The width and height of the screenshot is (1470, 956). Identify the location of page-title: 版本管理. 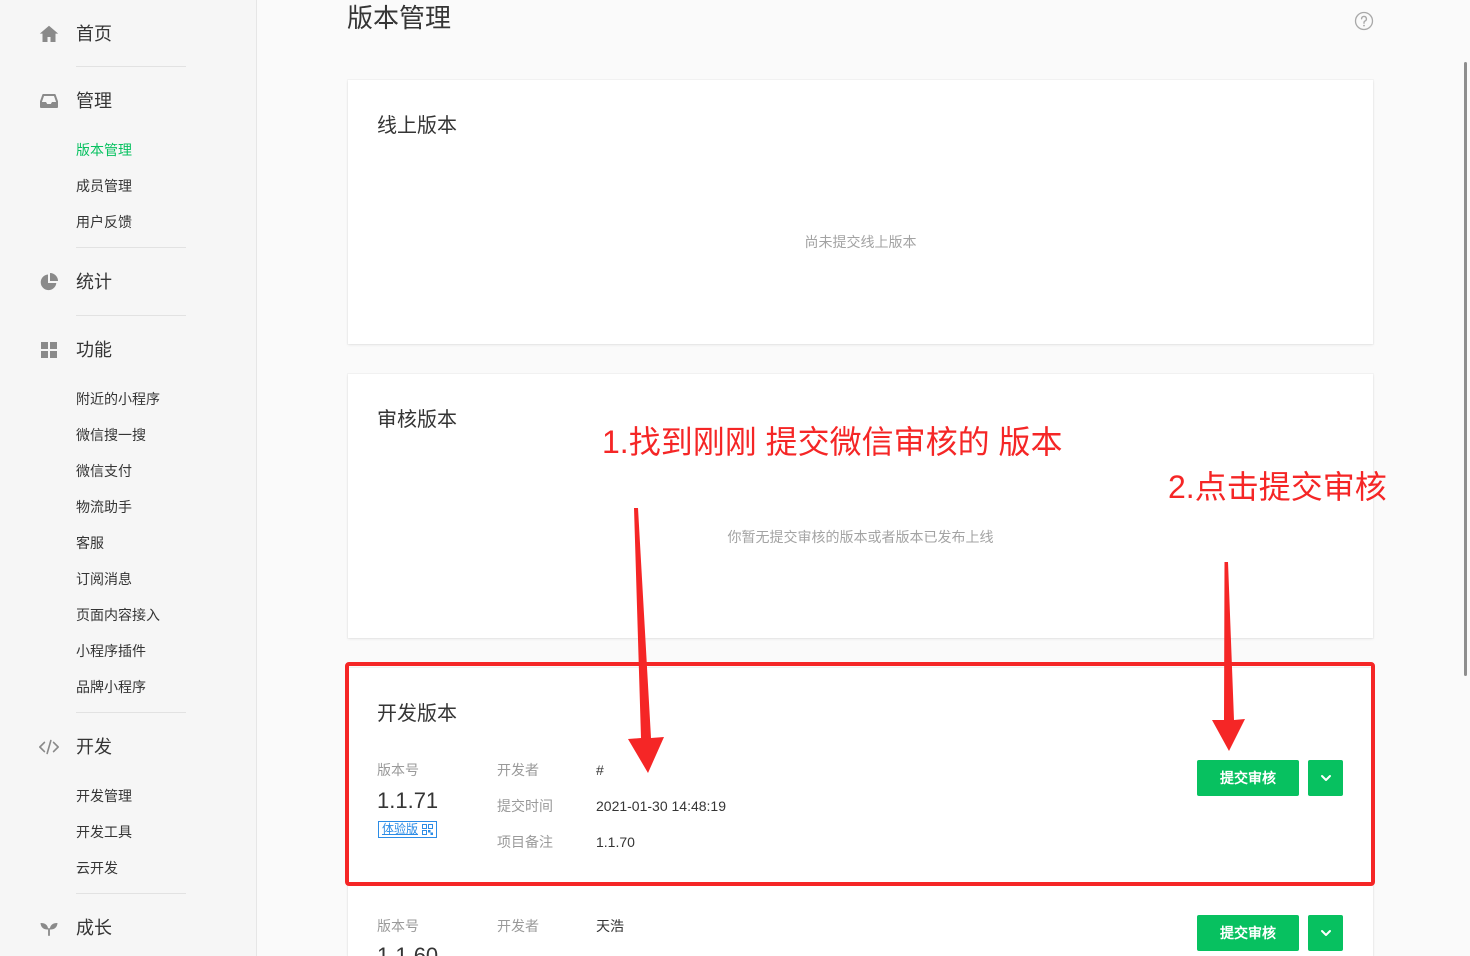
(399, 18).